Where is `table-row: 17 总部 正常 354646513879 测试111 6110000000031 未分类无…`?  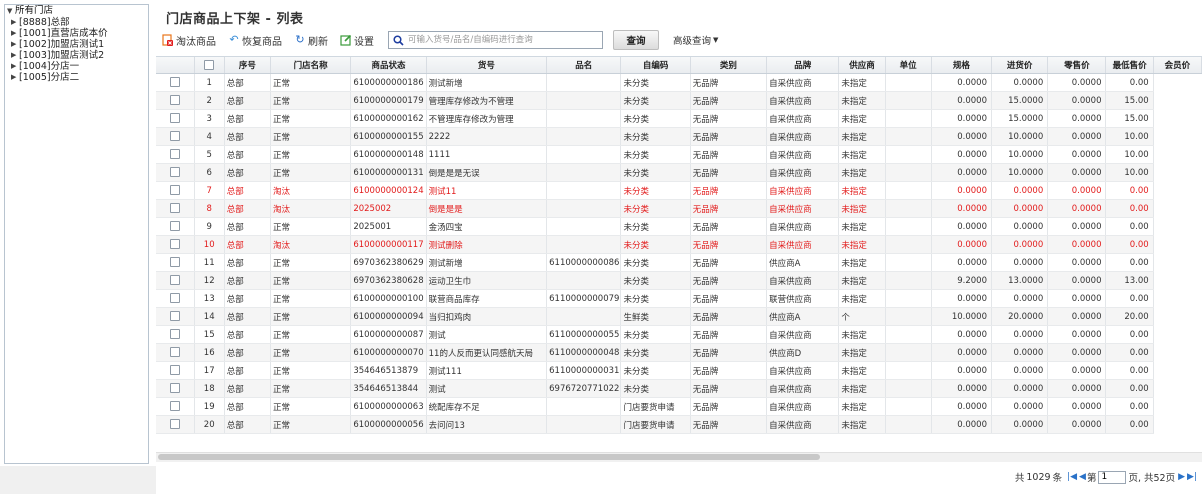
table-row: 17 总部 正常 354646513879 测试111 6110000000031 未分类无… is located at coordinates (679, 370).